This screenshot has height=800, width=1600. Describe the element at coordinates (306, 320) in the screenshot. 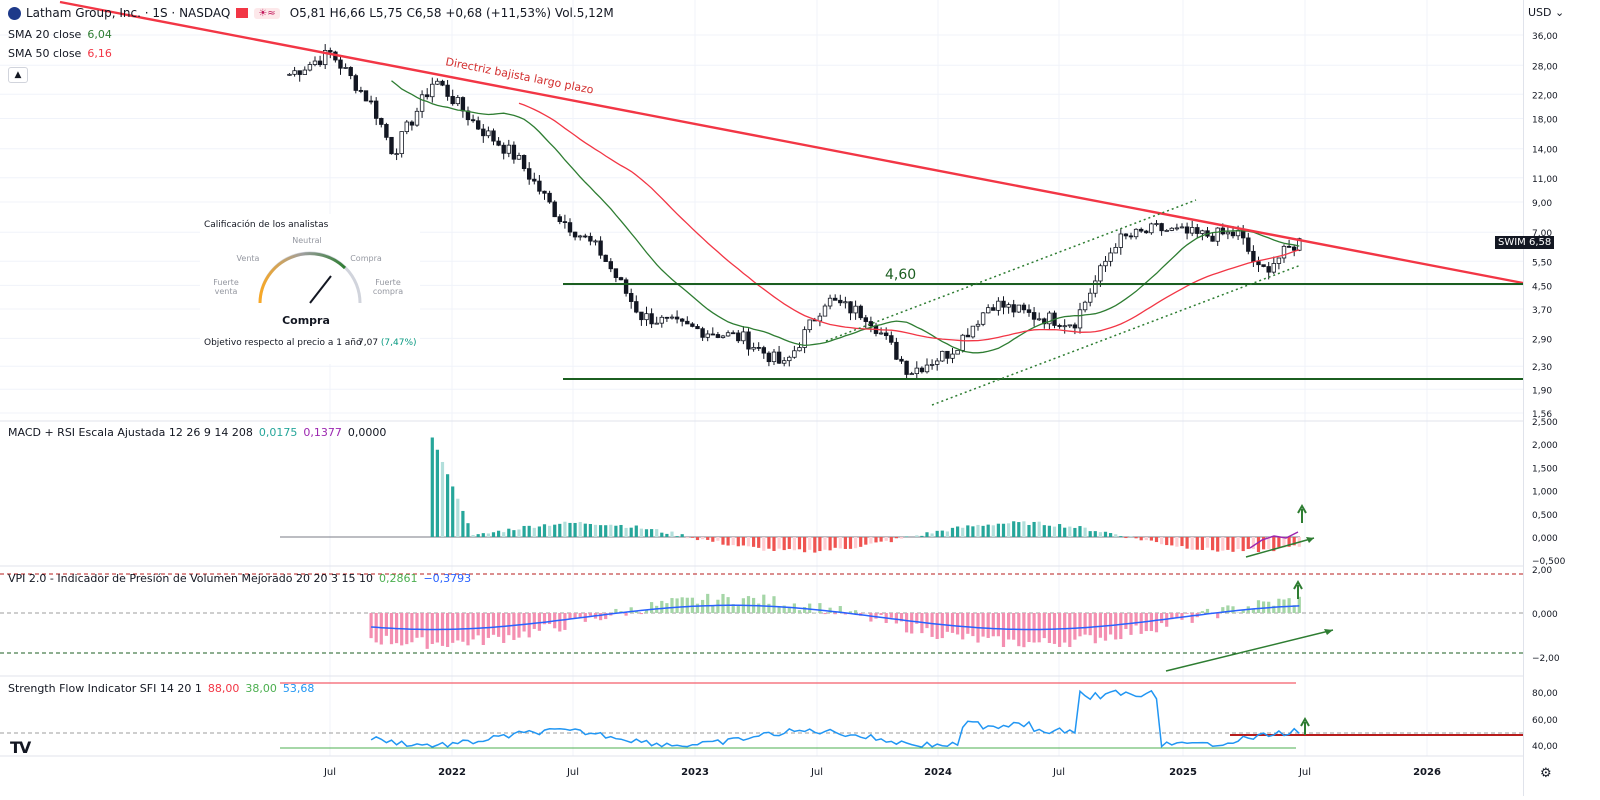

I see `rating-result: Compra` at that location.